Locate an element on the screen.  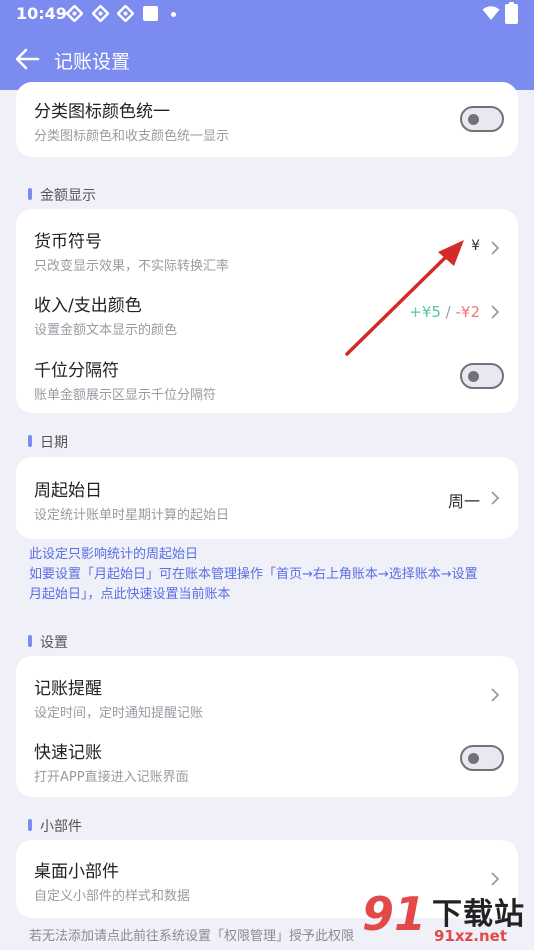
back-arrow-icon is located at coordinates (27, 59).